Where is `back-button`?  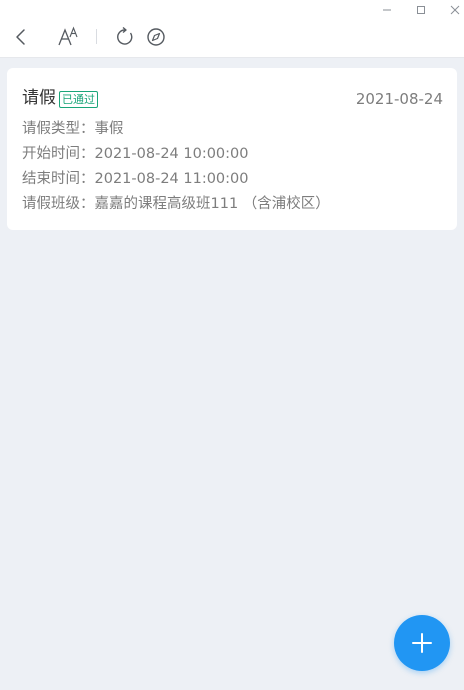
back-button is located at coordinates (21, 37).